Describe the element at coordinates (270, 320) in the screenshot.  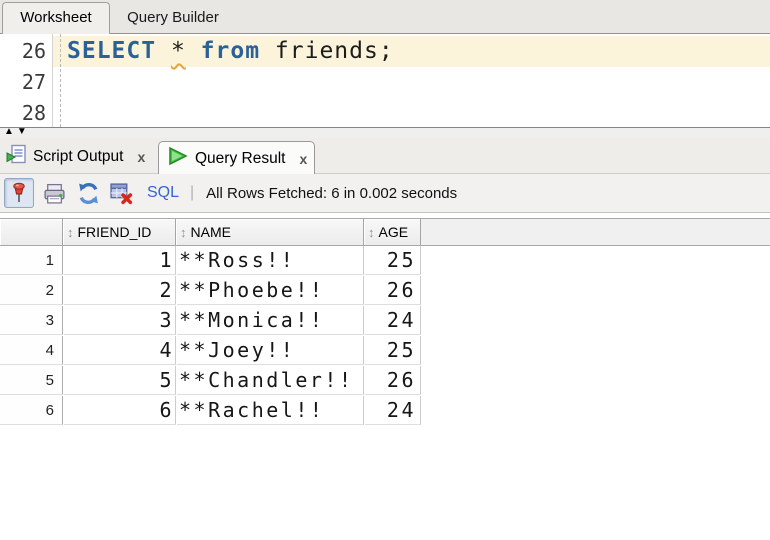
I see `name-cell: **Monica!!` at that location.